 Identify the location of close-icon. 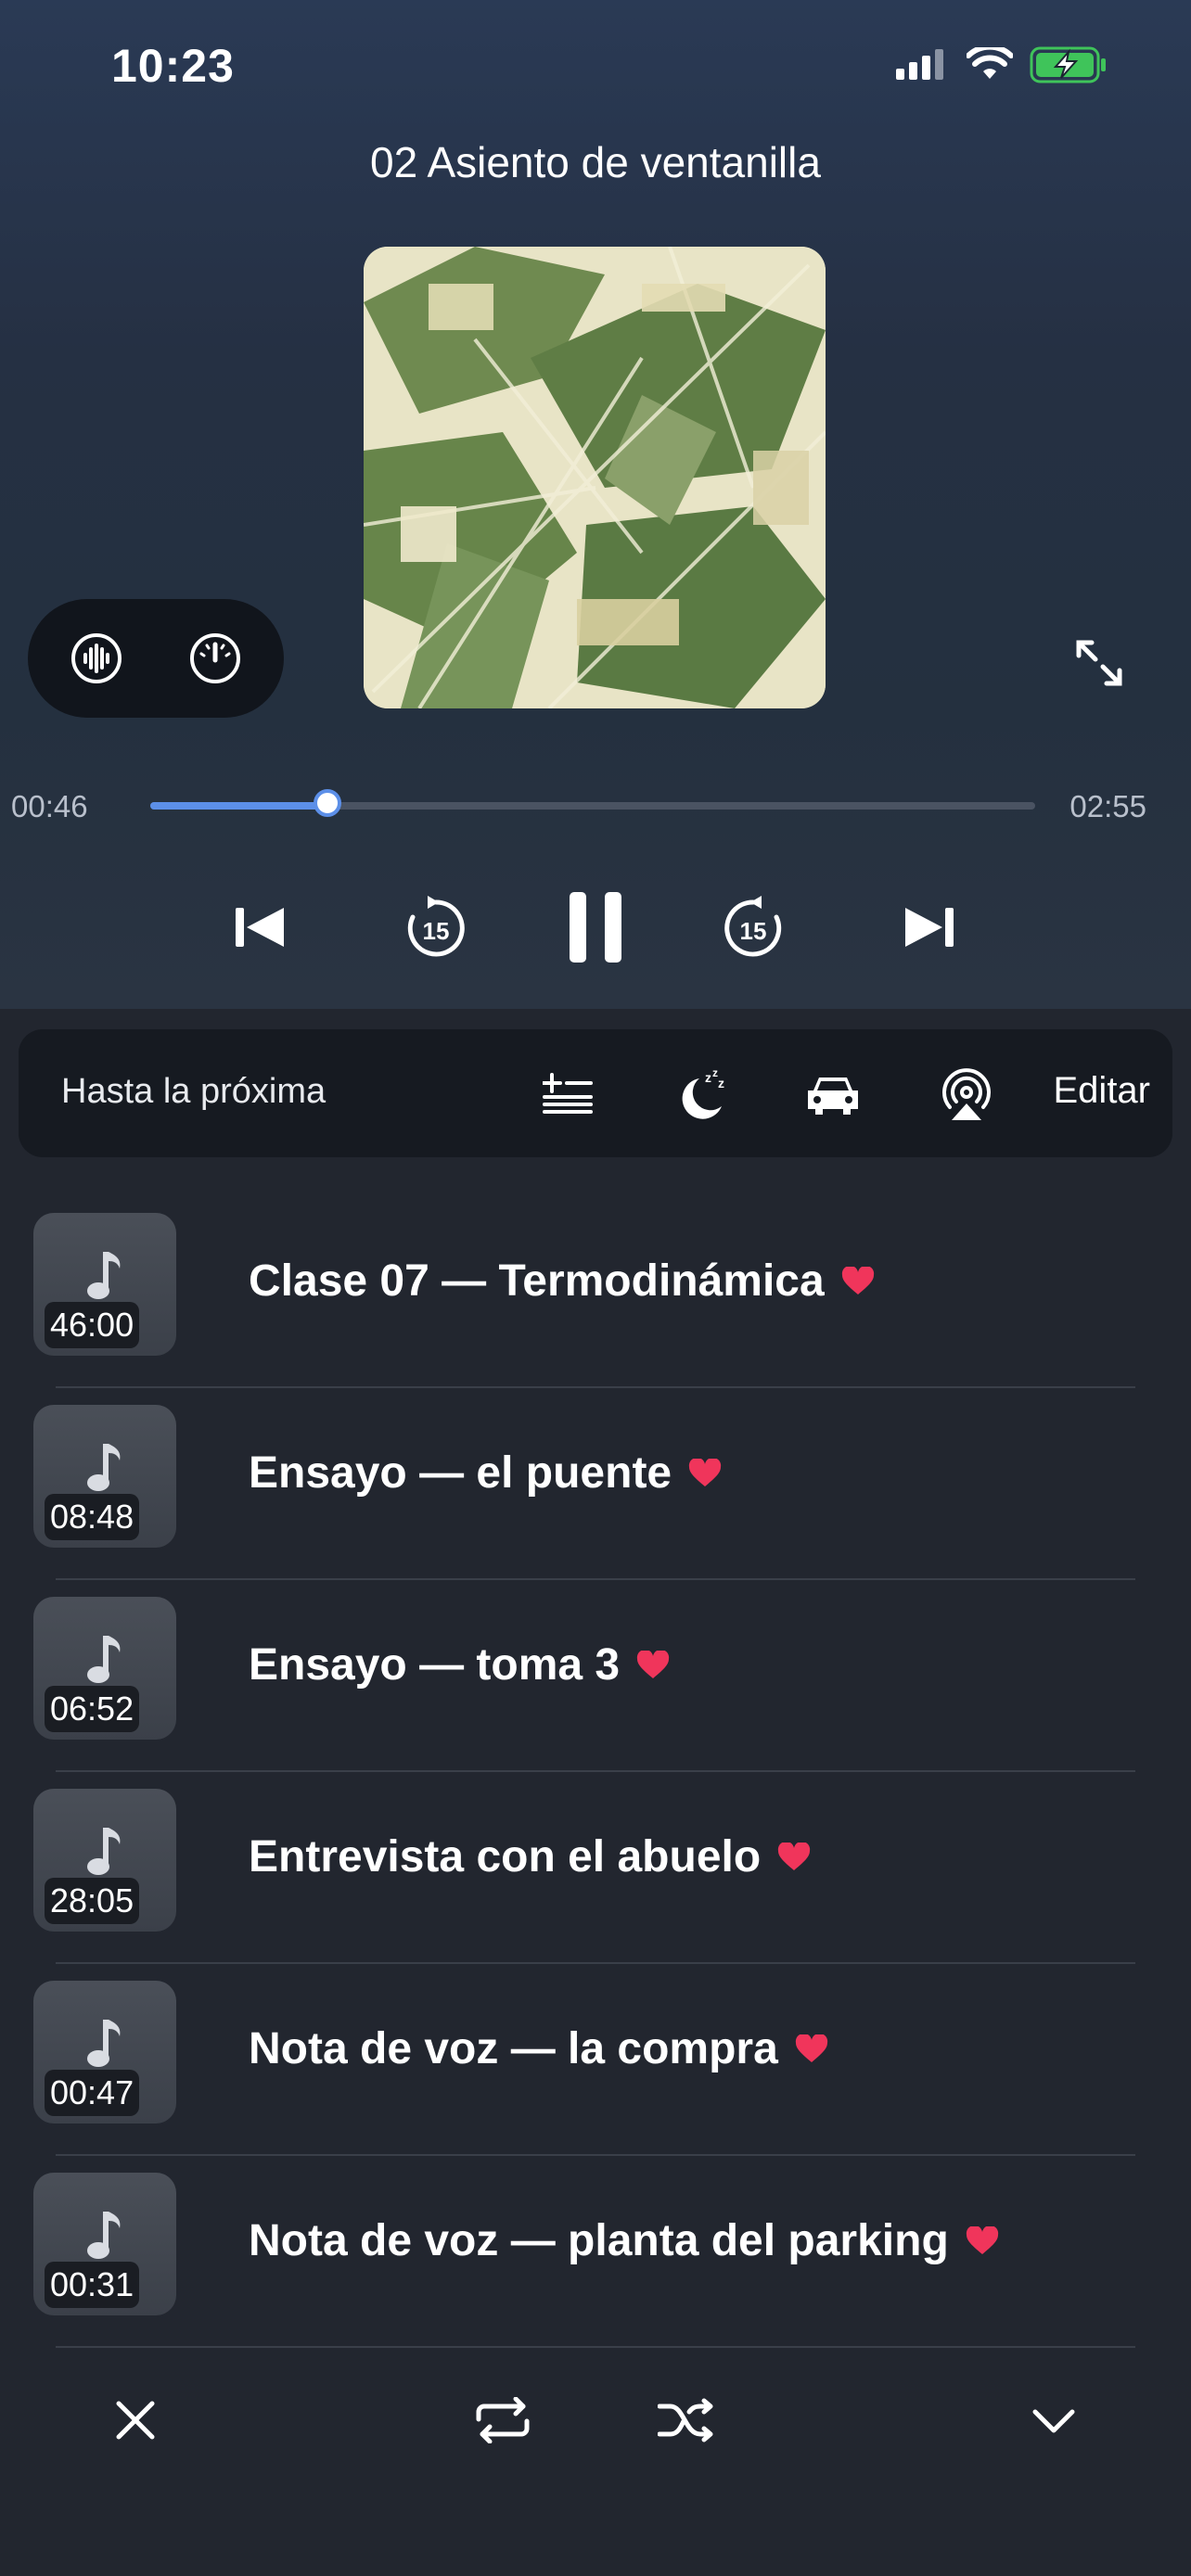
(135, 2420).